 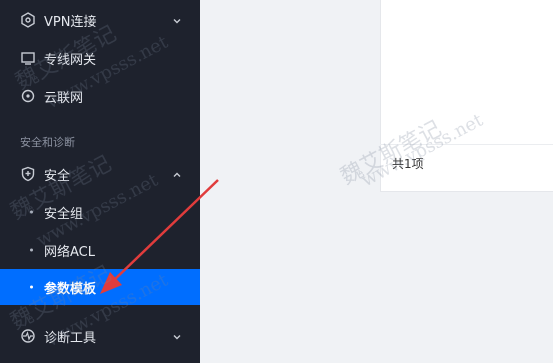 I want to click on sidebar-item-security: 安全, so click(x=100, y=174).